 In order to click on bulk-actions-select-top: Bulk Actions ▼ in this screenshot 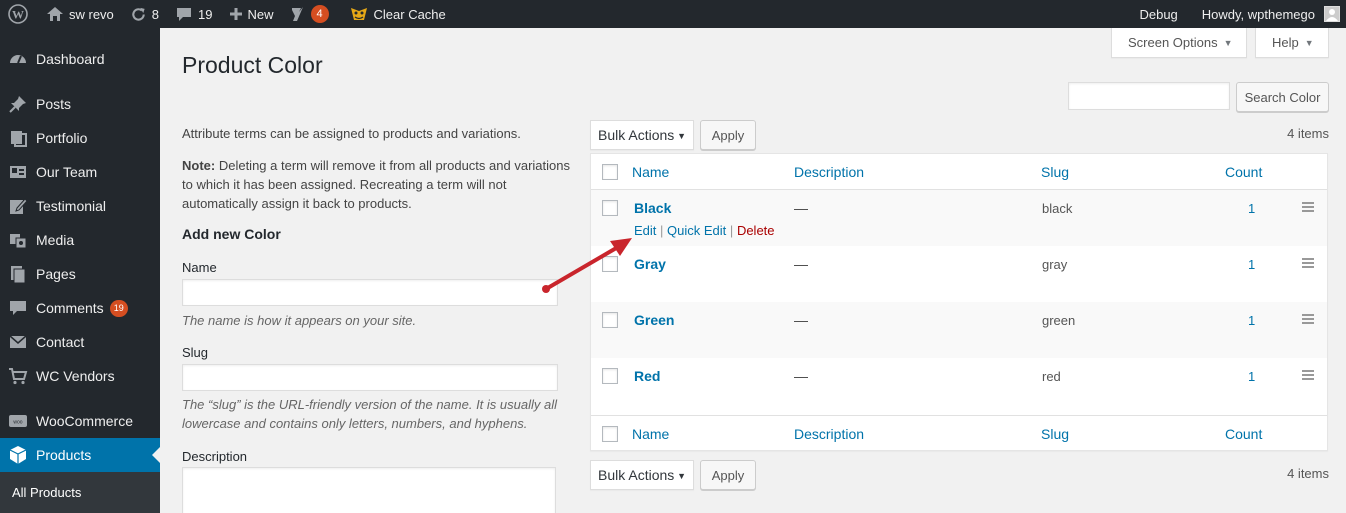, I will do `click(642, 135)`.